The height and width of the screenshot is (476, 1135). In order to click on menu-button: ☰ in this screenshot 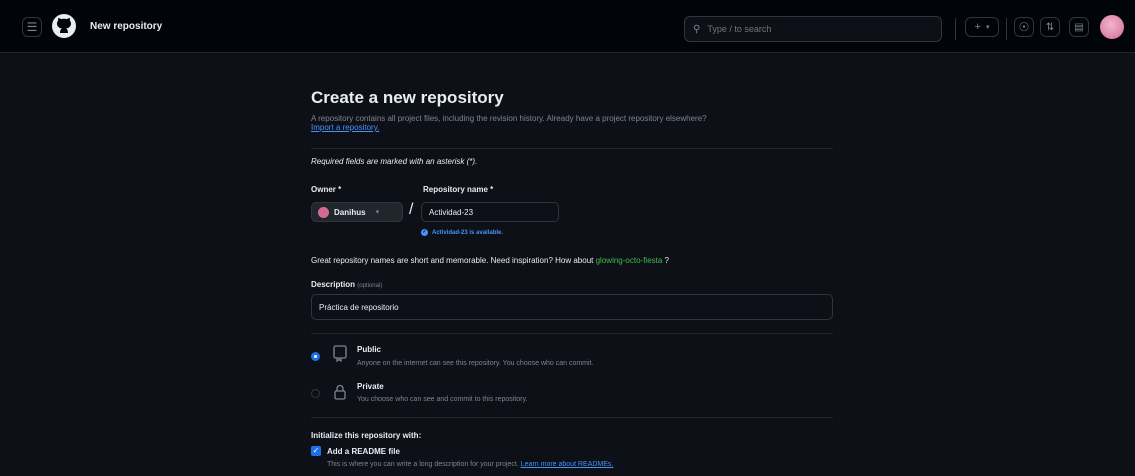, I will do `click(32, 27)`.